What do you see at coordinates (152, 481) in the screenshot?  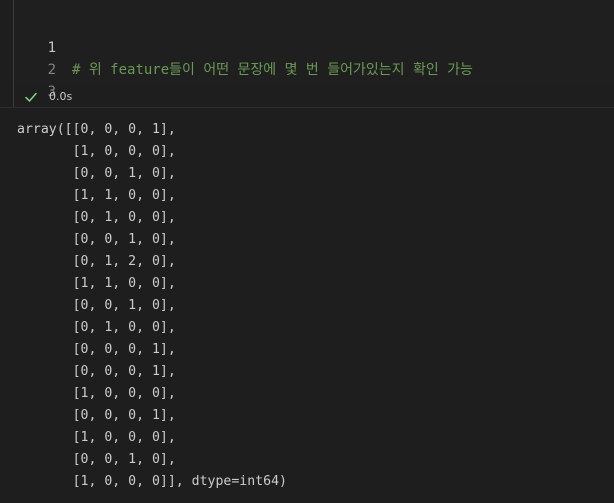 I see `output-line: [1, 0, 0, 0]], dtype=int64)` at bounding box center [152, 481].